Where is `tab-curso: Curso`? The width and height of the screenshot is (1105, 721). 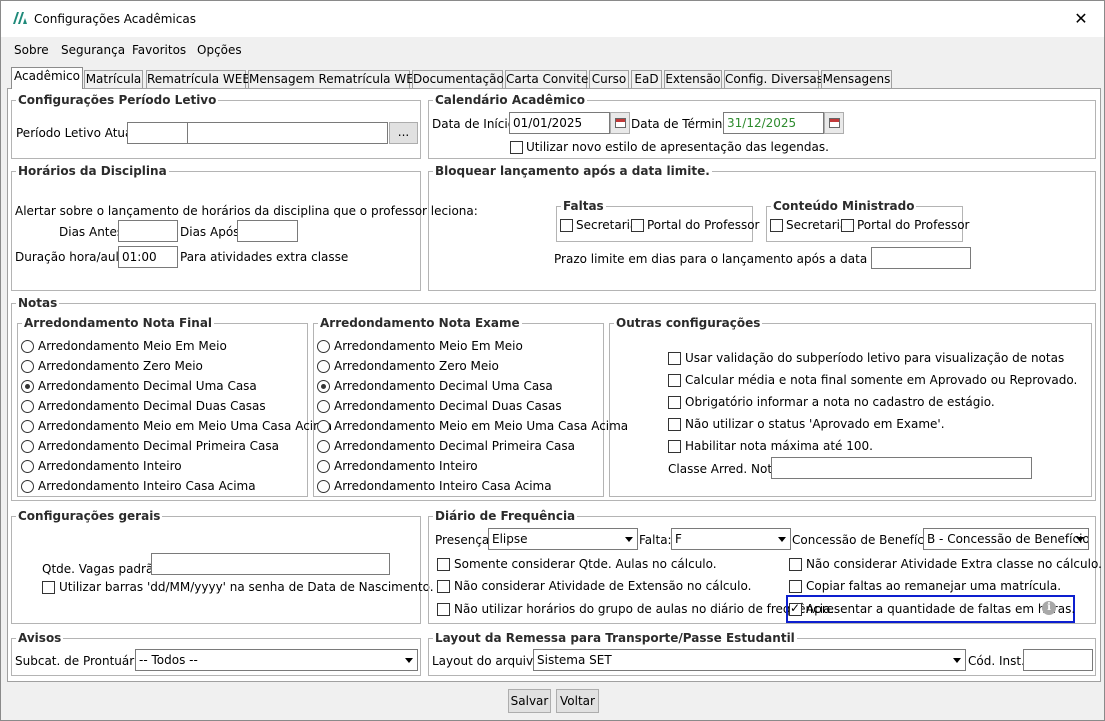
tab-curso: Curso is located at coordinates (609, 79).